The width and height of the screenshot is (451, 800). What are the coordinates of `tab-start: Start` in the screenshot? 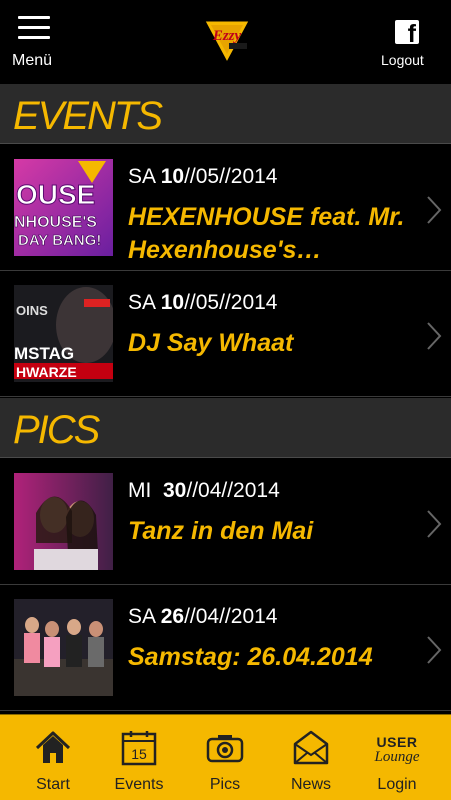 It's located at (53, 757).